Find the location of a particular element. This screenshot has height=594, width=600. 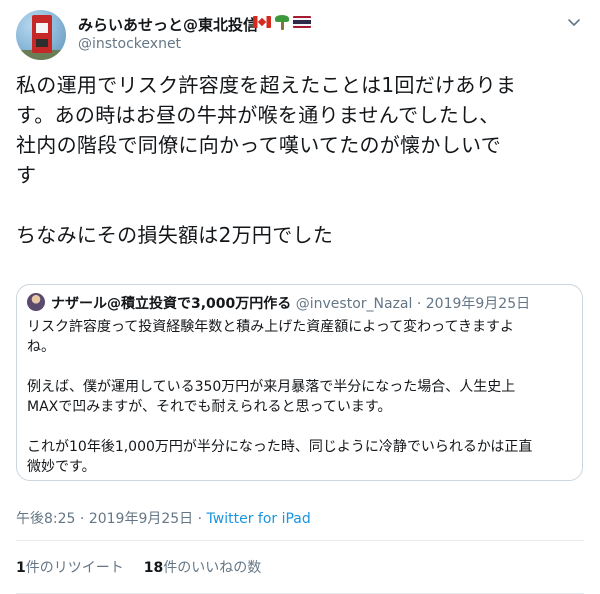

retweet-count-label: 件のリツイート is located at coordinates (74, 568).